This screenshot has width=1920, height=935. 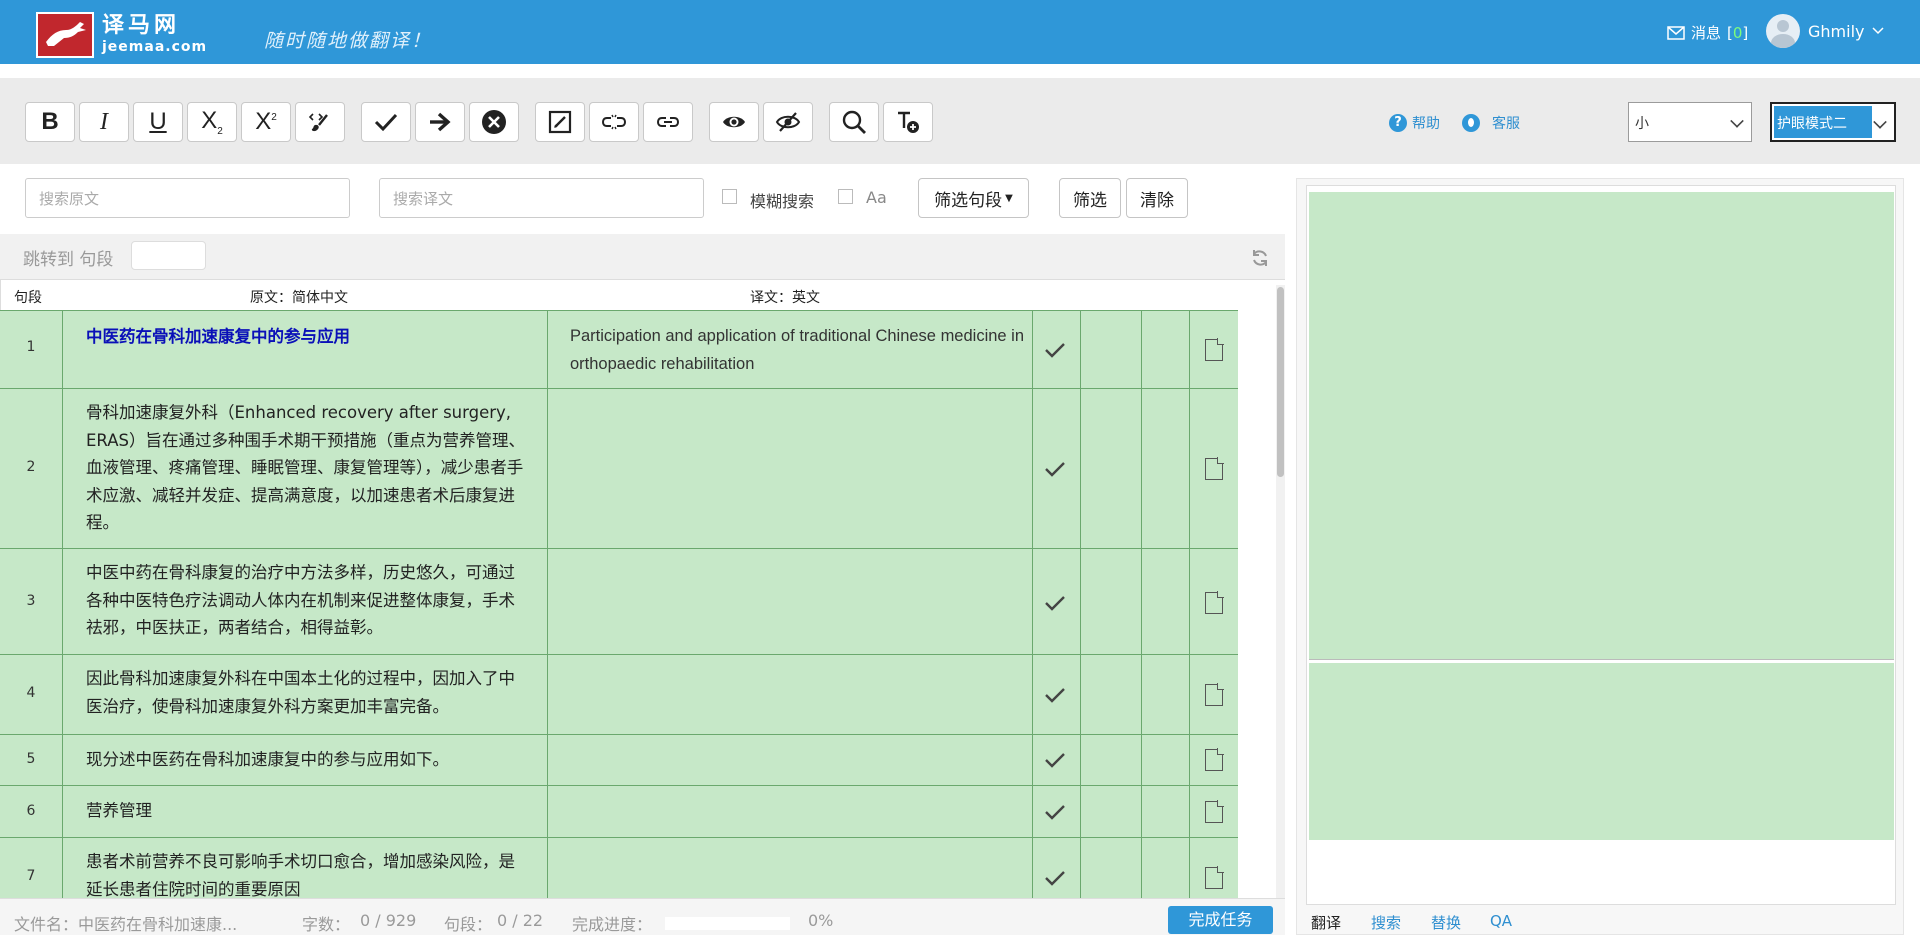 What do you see at coordinates (104, 122) in the screenshot?
I see `italic-button: I` at bounding box center [104, 122].